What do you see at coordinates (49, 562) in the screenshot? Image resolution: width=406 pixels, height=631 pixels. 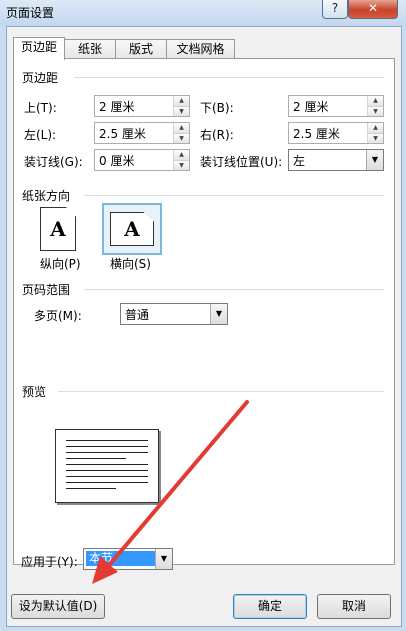 I see `apply-to-label: 应用于(Y):` at bounding box center [49, 562].